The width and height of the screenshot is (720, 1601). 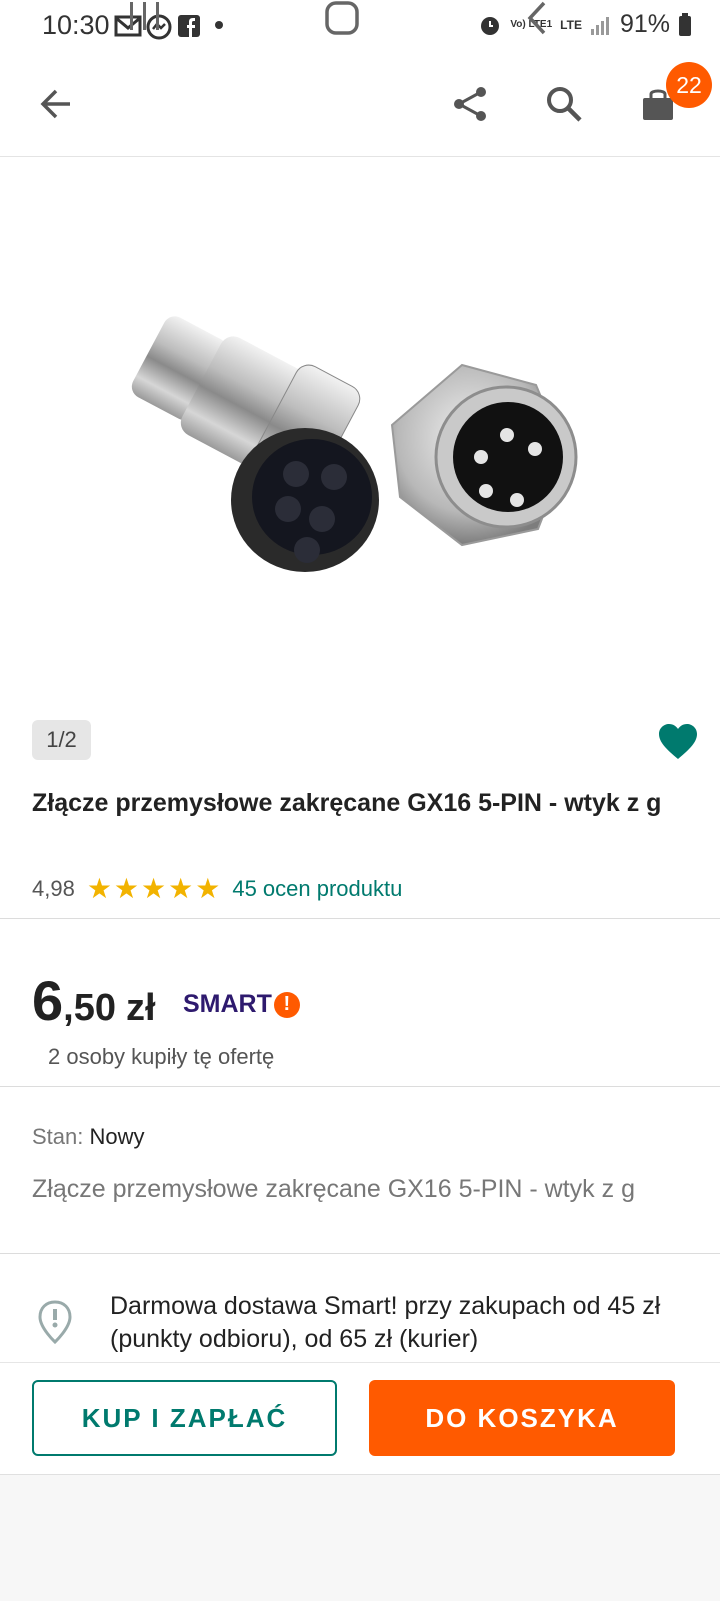 I want to click on condition: Stan: Nowy, so click(x=88, y=1137).